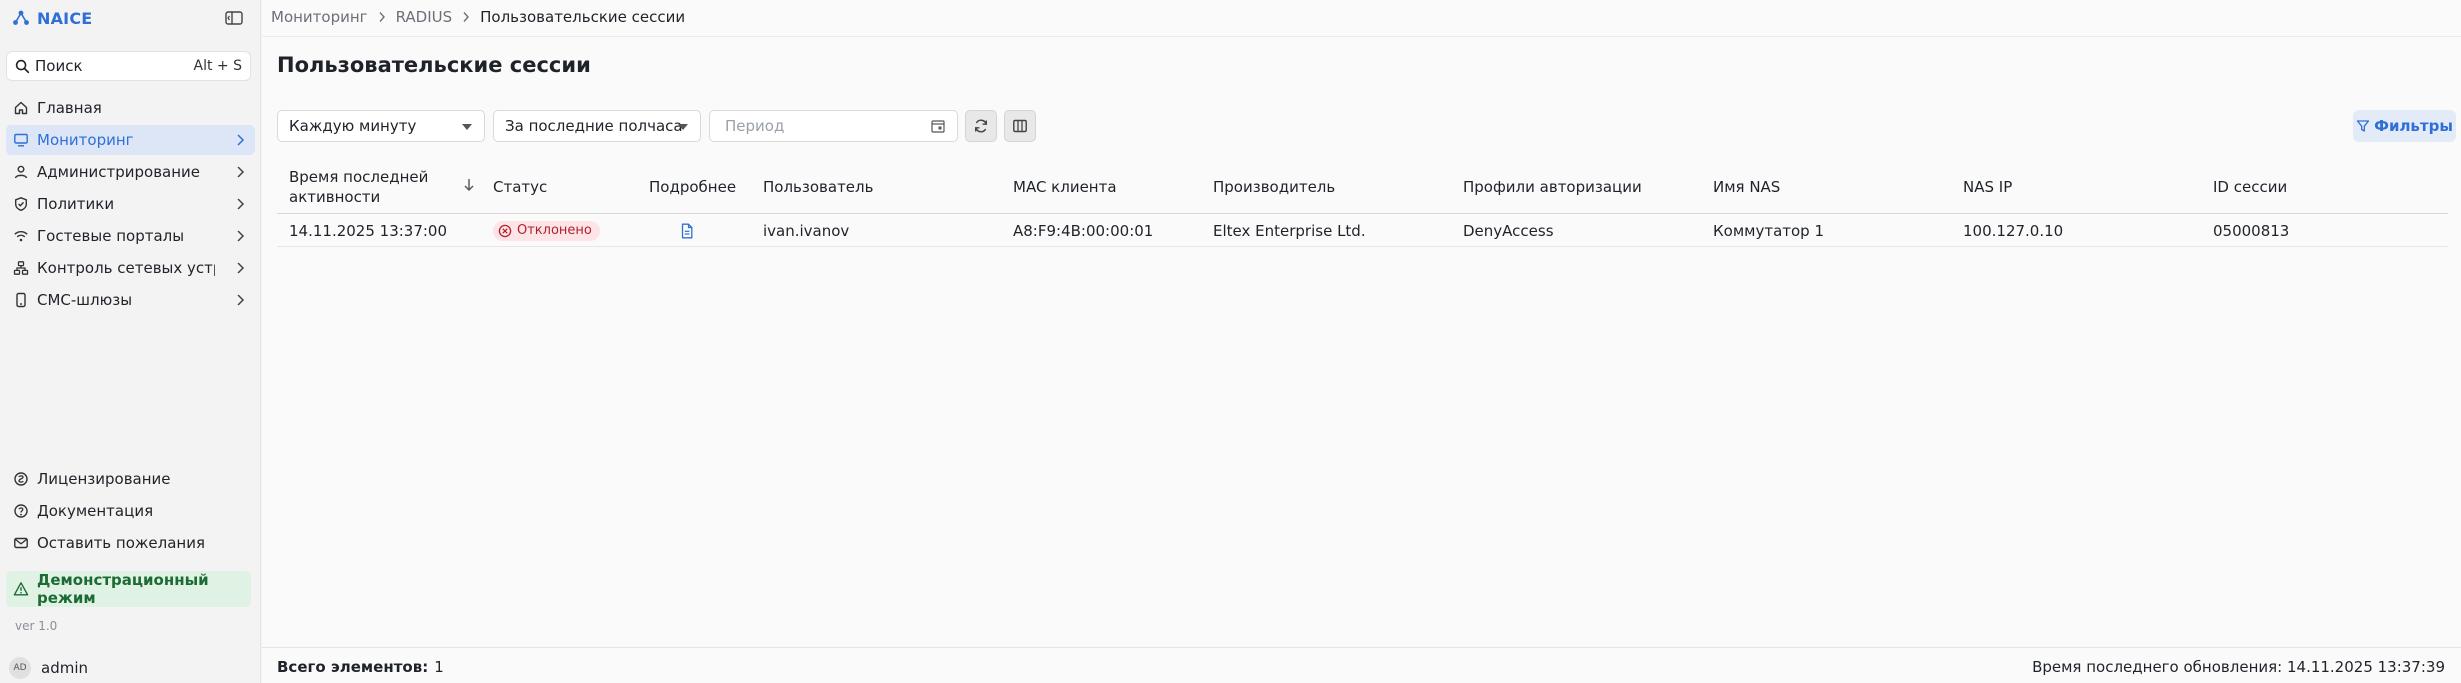  I want to click on column-header-label: Имя NAS, so click(1747, 186).